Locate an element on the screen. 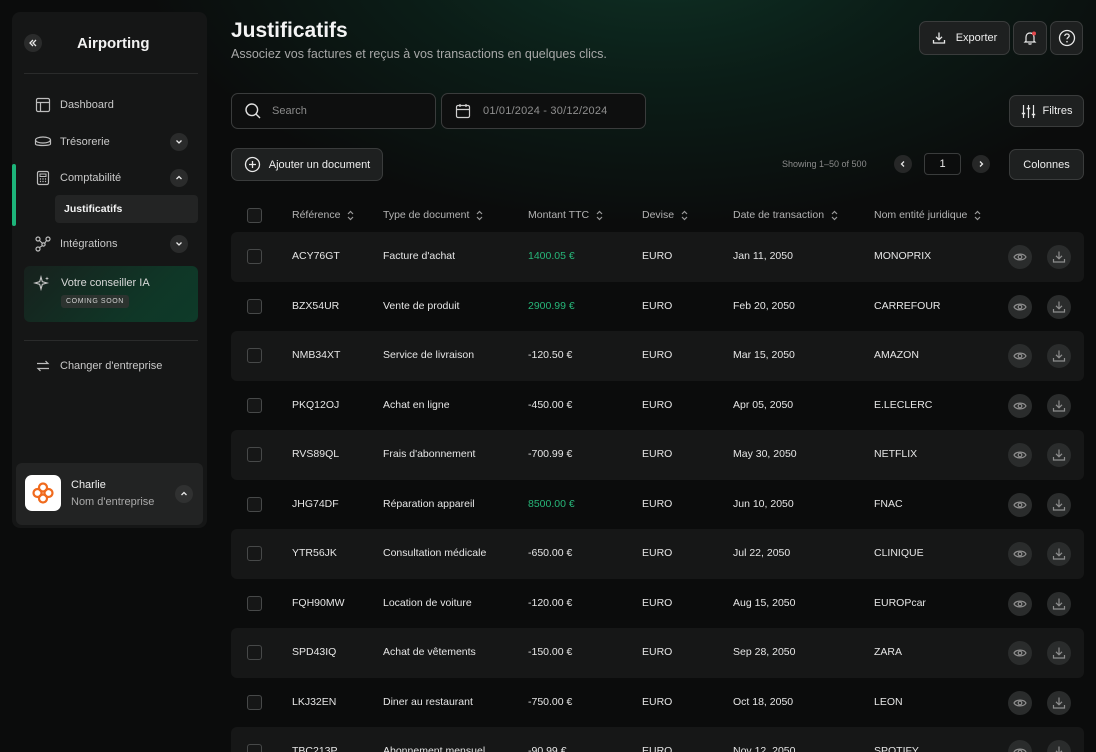 The width and height of the screenshot is (1096, 752). chevron-left-icon is located at coordinates (902, 164).